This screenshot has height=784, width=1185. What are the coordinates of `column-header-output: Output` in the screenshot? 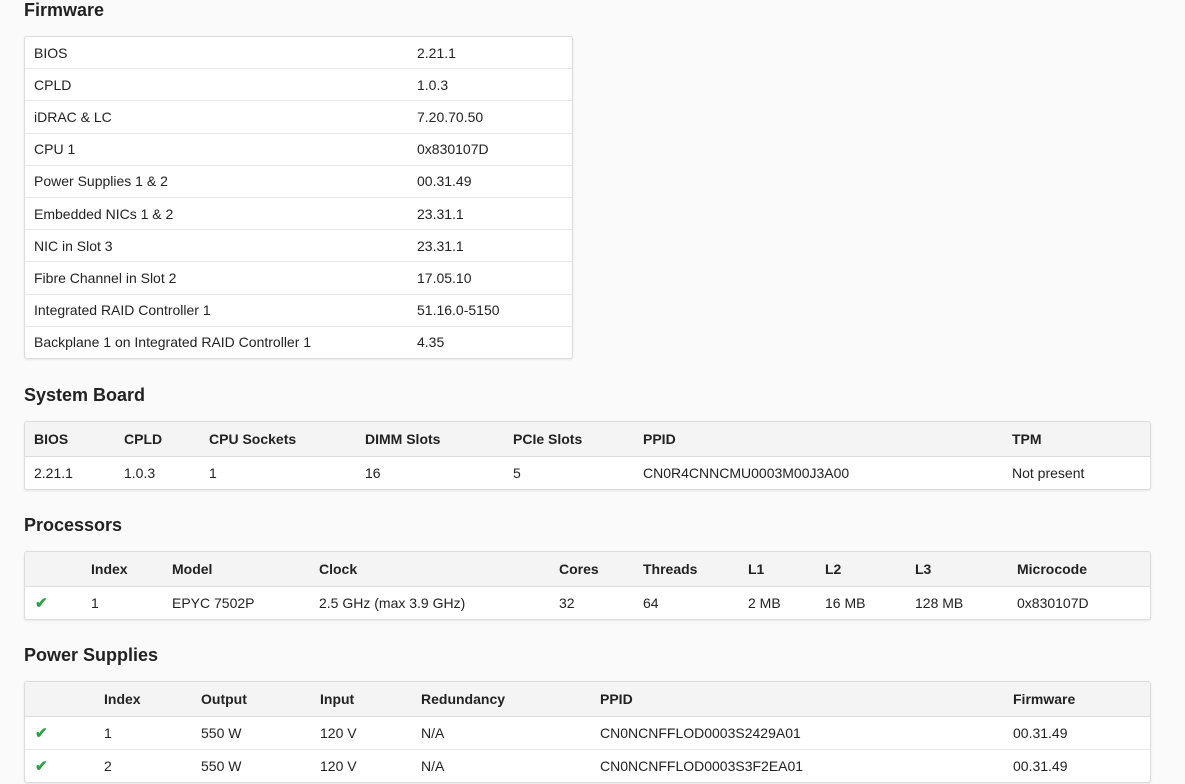 It's located at (251, 699).